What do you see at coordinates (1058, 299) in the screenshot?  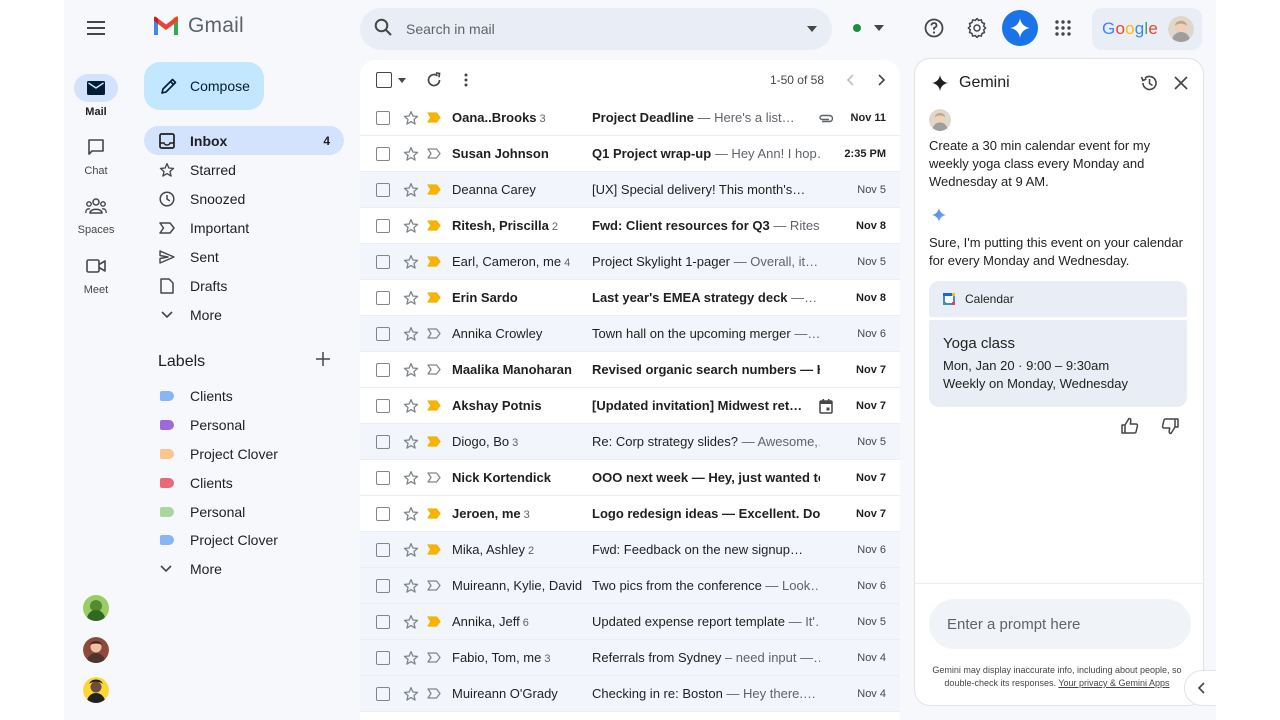 I see `calendar-source-chip: Calendar` at bounding box center [1058, 299].